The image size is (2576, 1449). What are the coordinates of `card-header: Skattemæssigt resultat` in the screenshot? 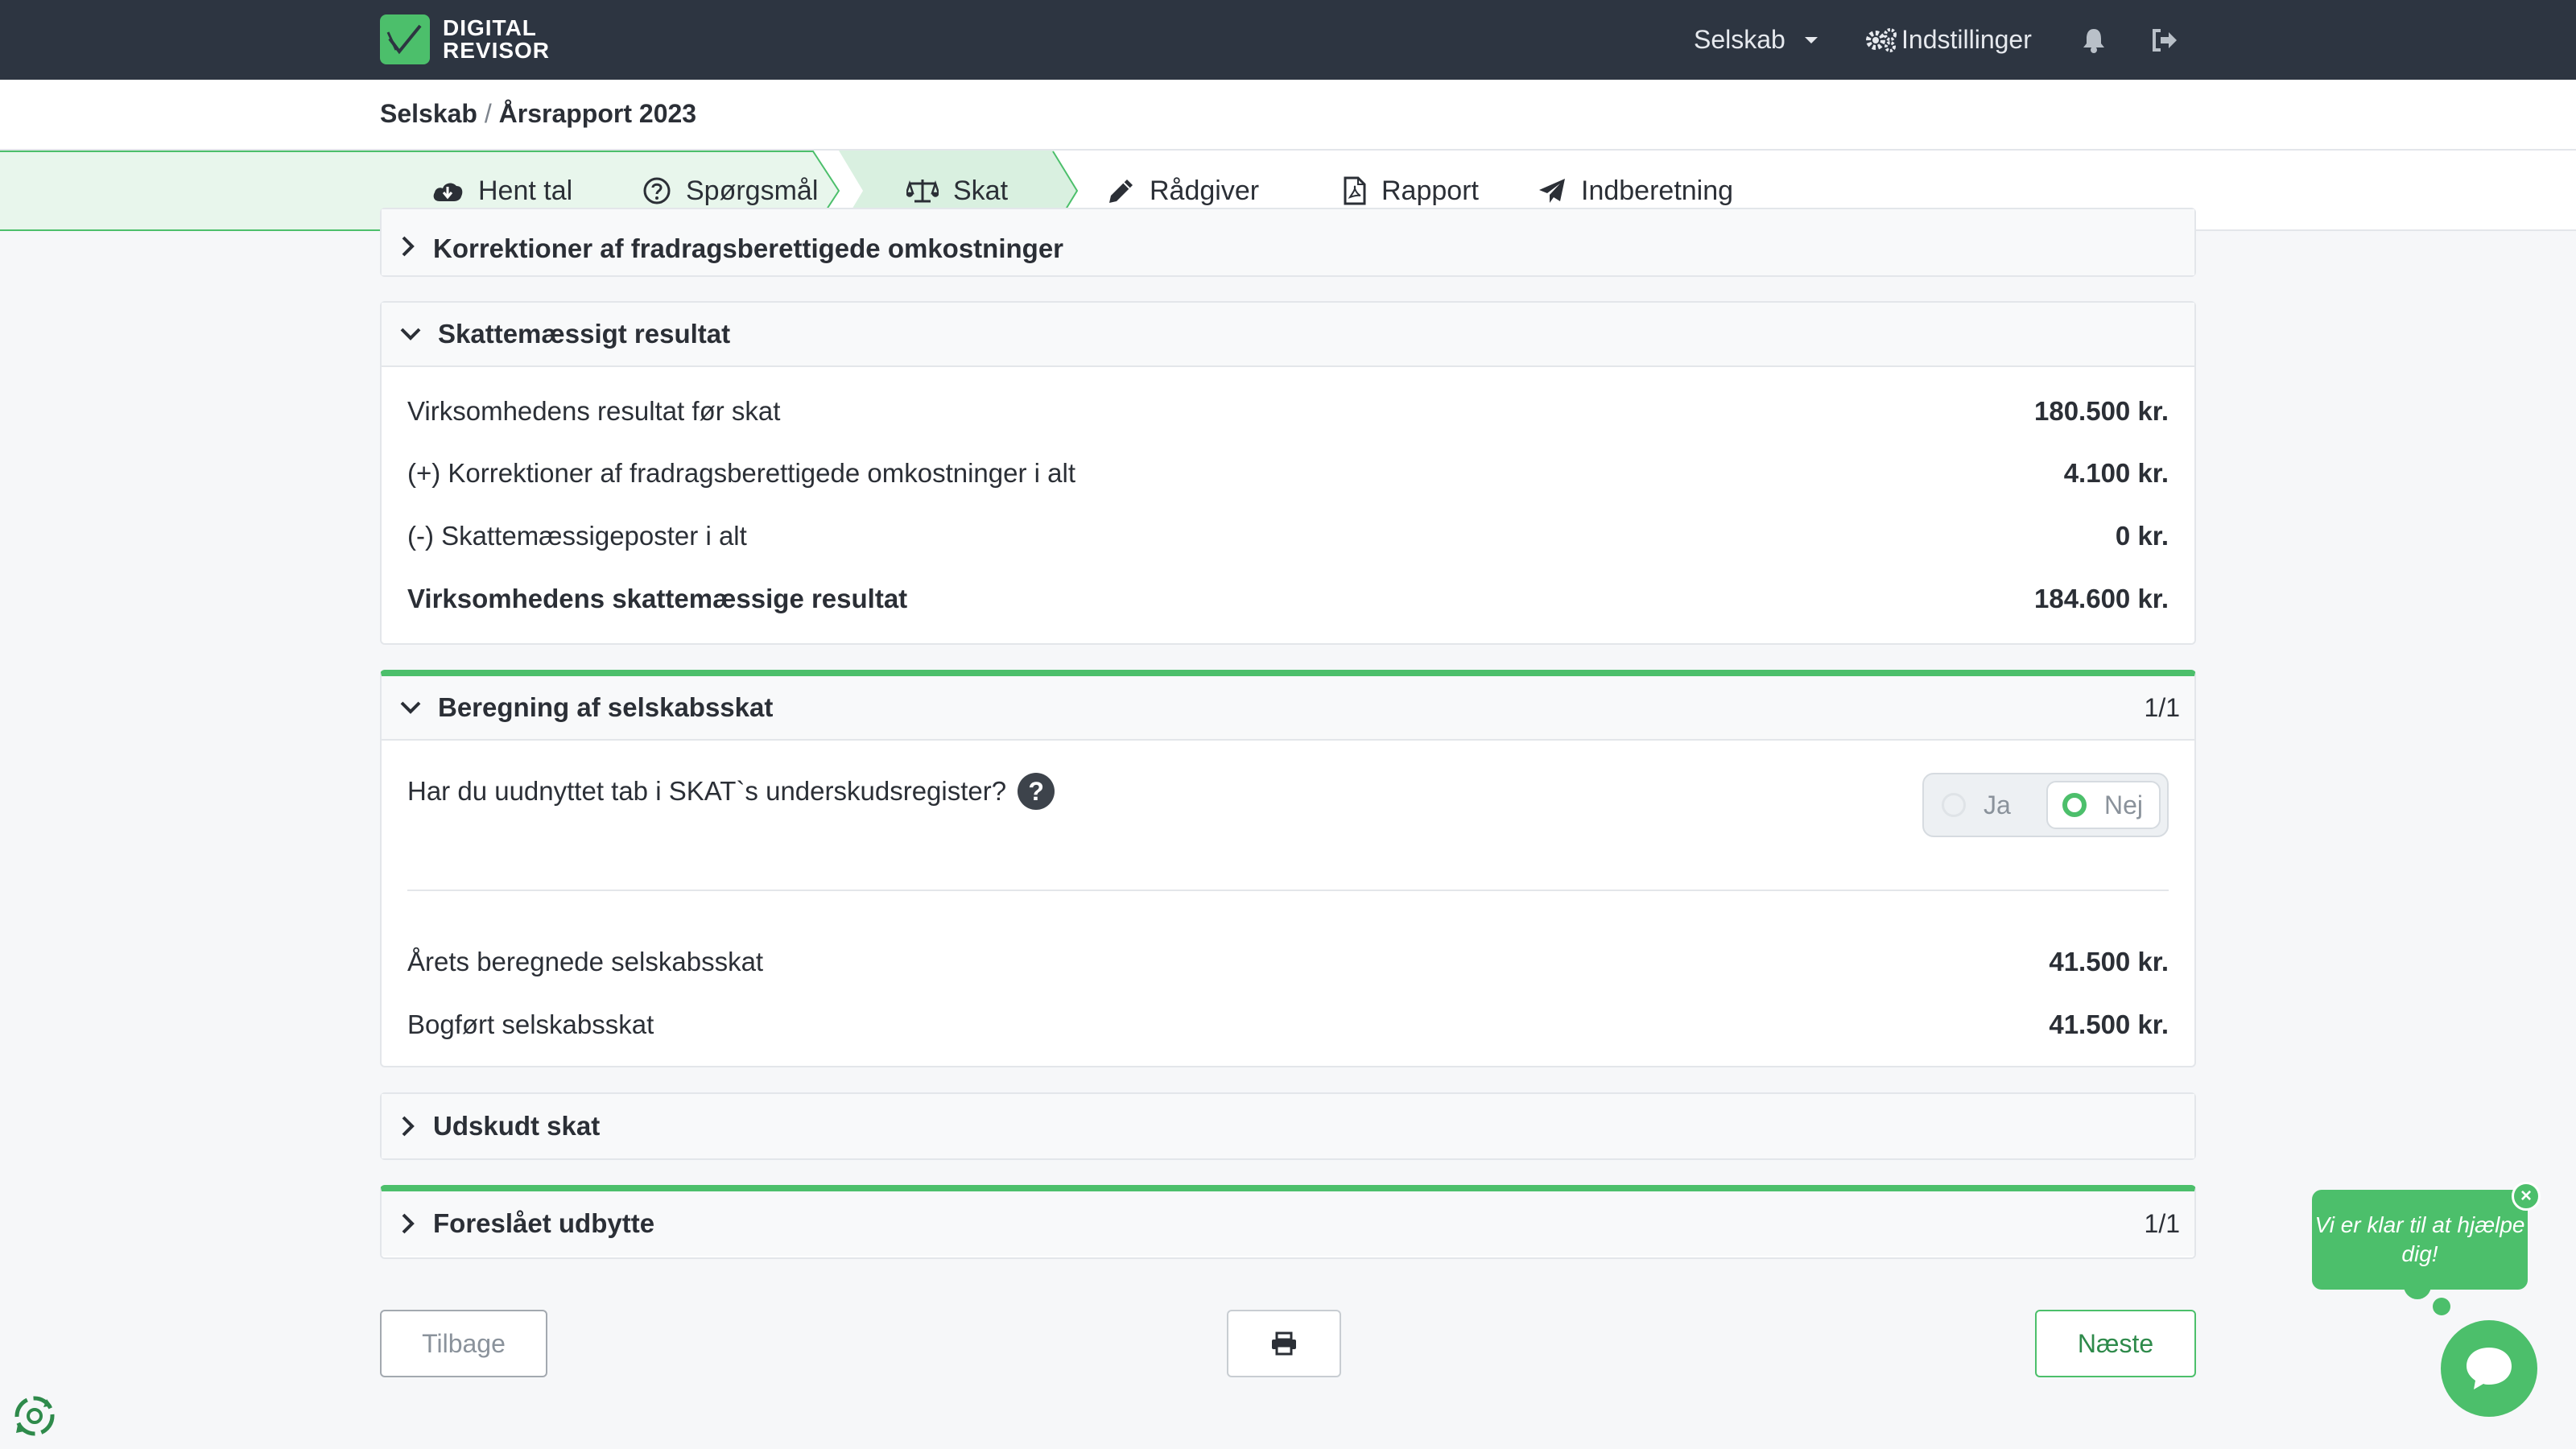 It's located at (1288, 335).